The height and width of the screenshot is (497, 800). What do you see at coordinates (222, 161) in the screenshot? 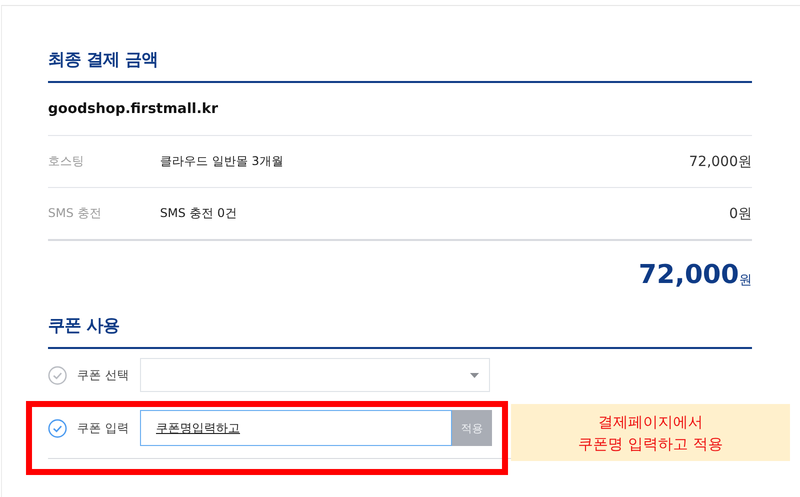
I see `item-description: 클라우드 일반몰 3개월` at bounding box center [222, 161].